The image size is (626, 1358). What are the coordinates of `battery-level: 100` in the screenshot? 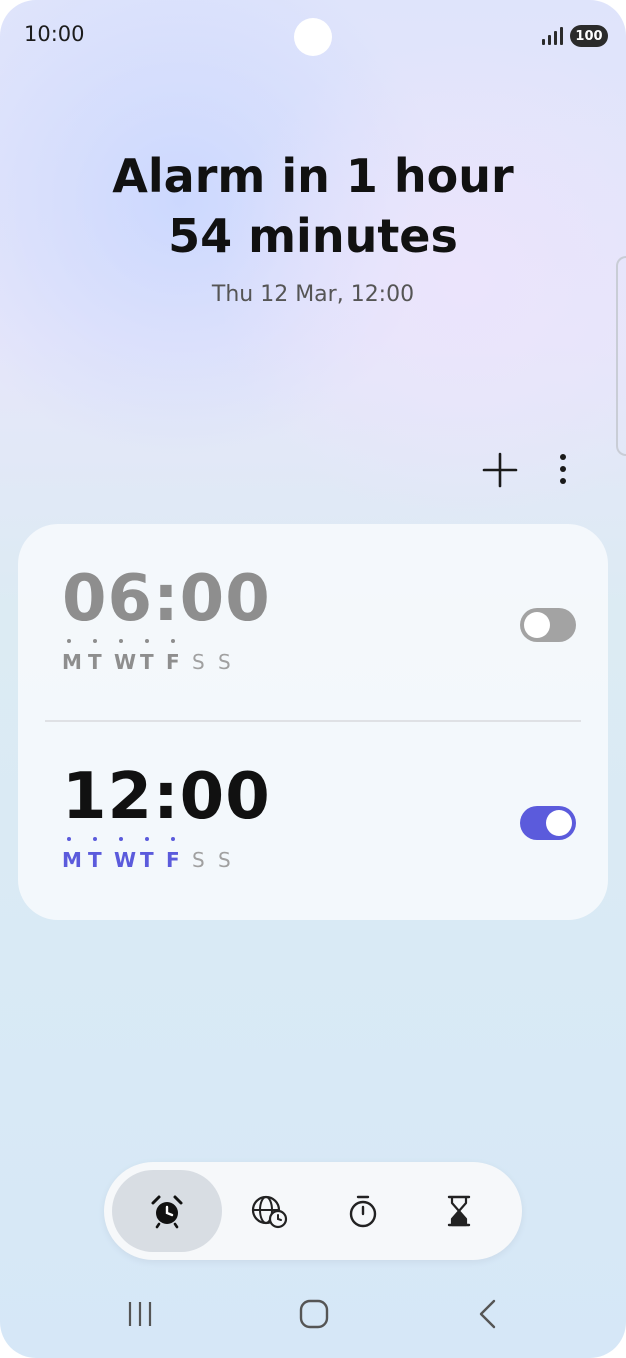 It's located at (589, 36).